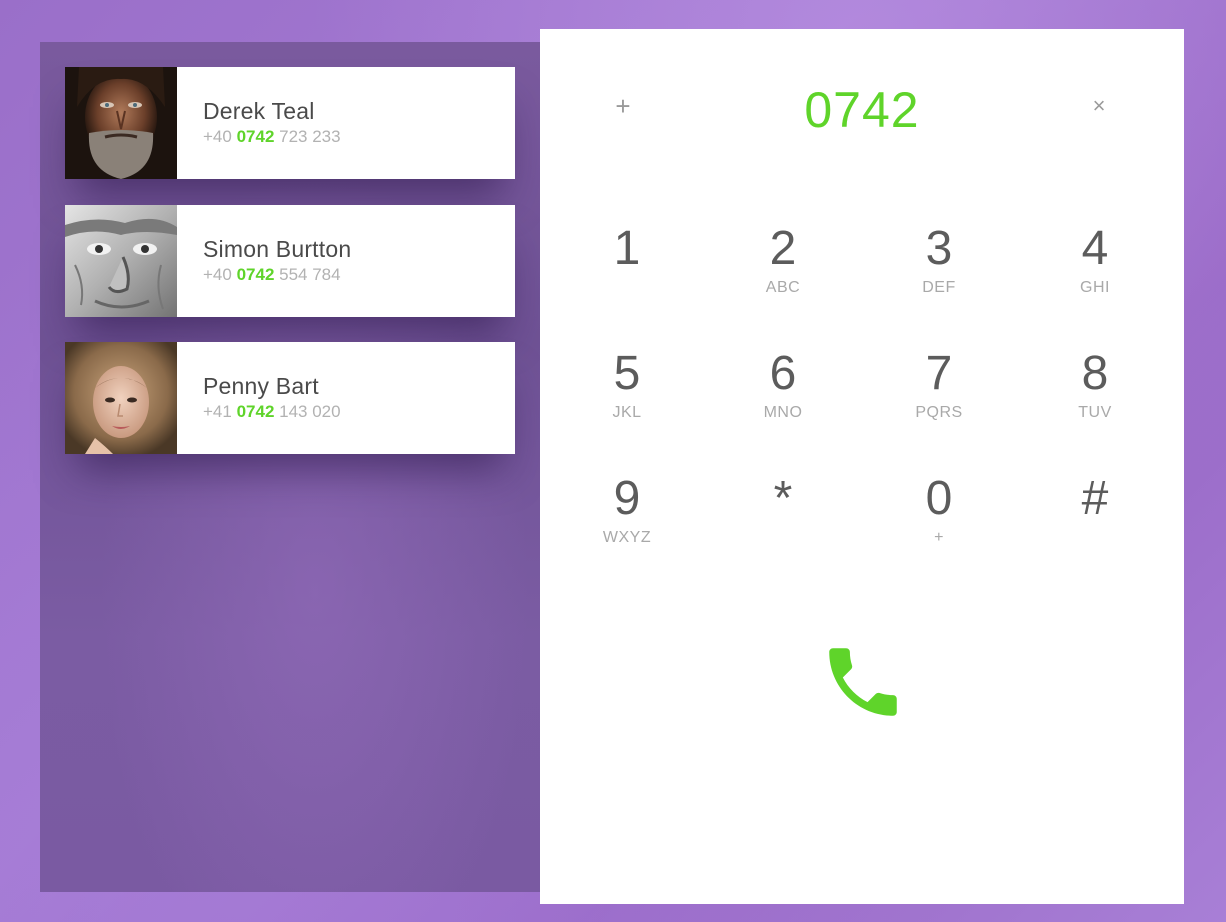  Describe the element at coordinates (1095, 498) in the screenshot. I see `key-digit: #` at that location.